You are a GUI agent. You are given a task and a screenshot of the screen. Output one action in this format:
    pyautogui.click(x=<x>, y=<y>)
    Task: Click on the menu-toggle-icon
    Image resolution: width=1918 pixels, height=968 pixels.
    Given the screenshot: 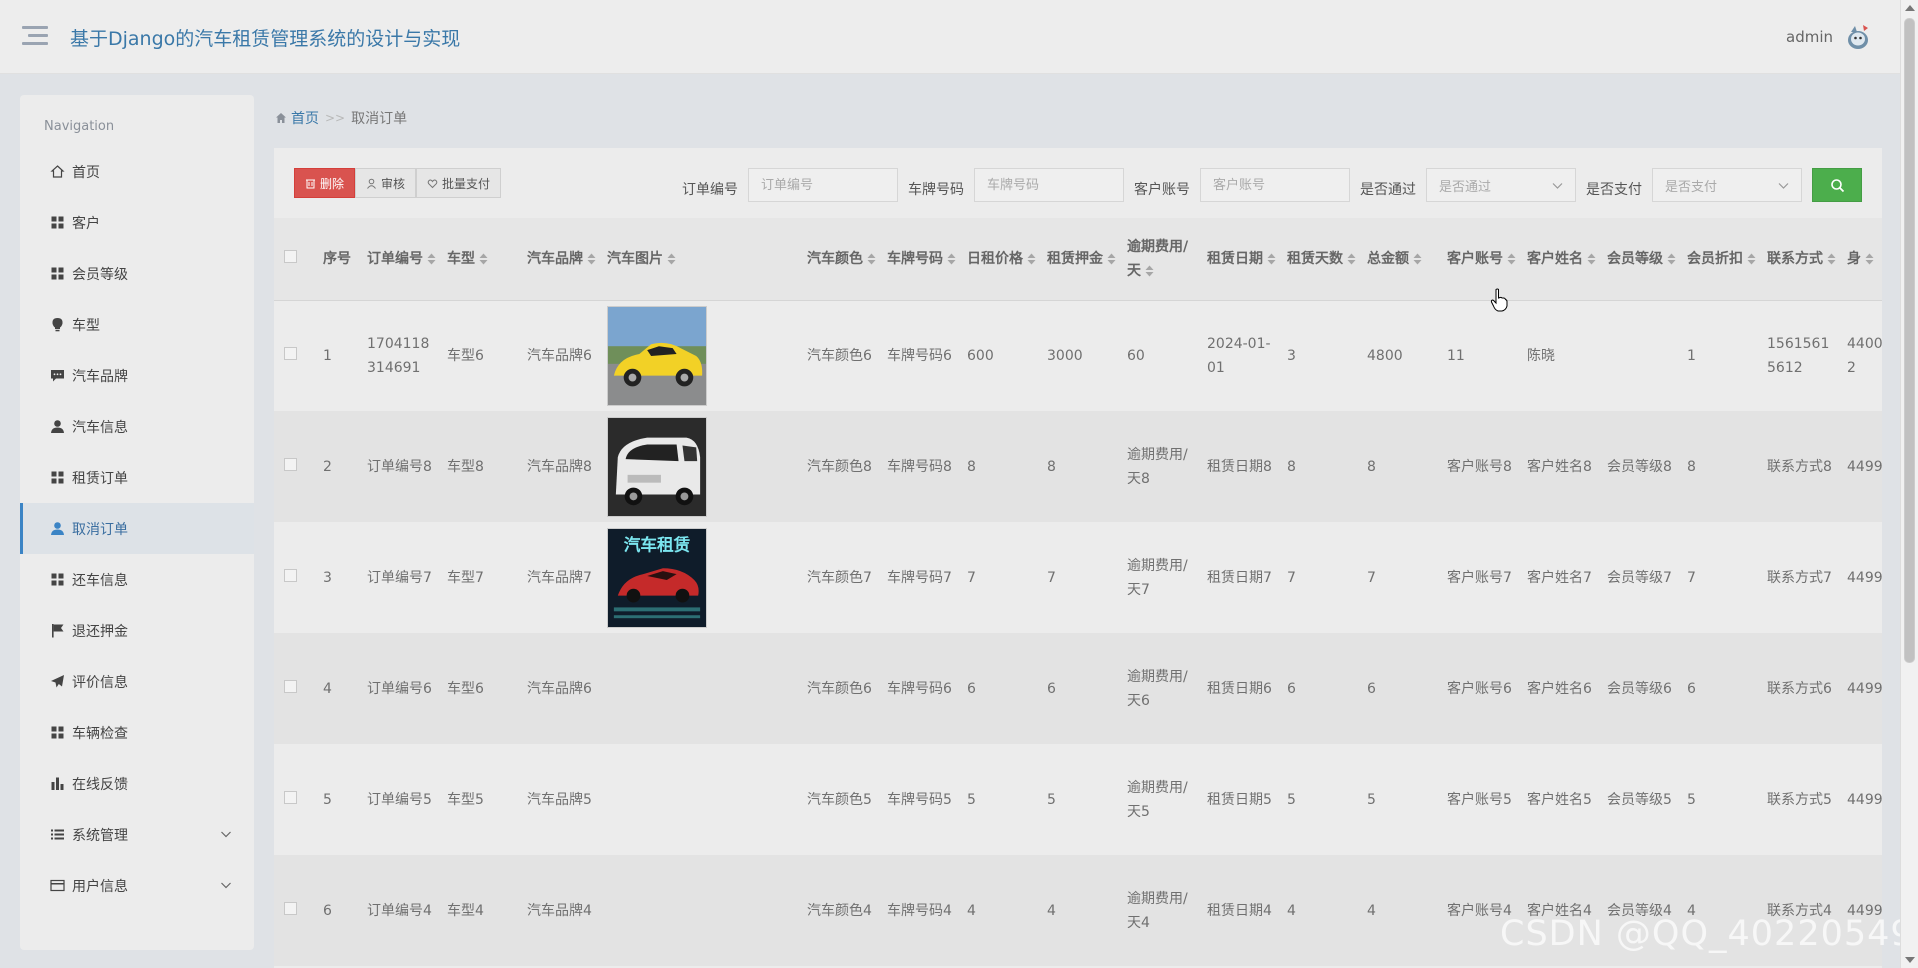 What is the action you would take?
    pyautogui.click(x=35, y=37)
    